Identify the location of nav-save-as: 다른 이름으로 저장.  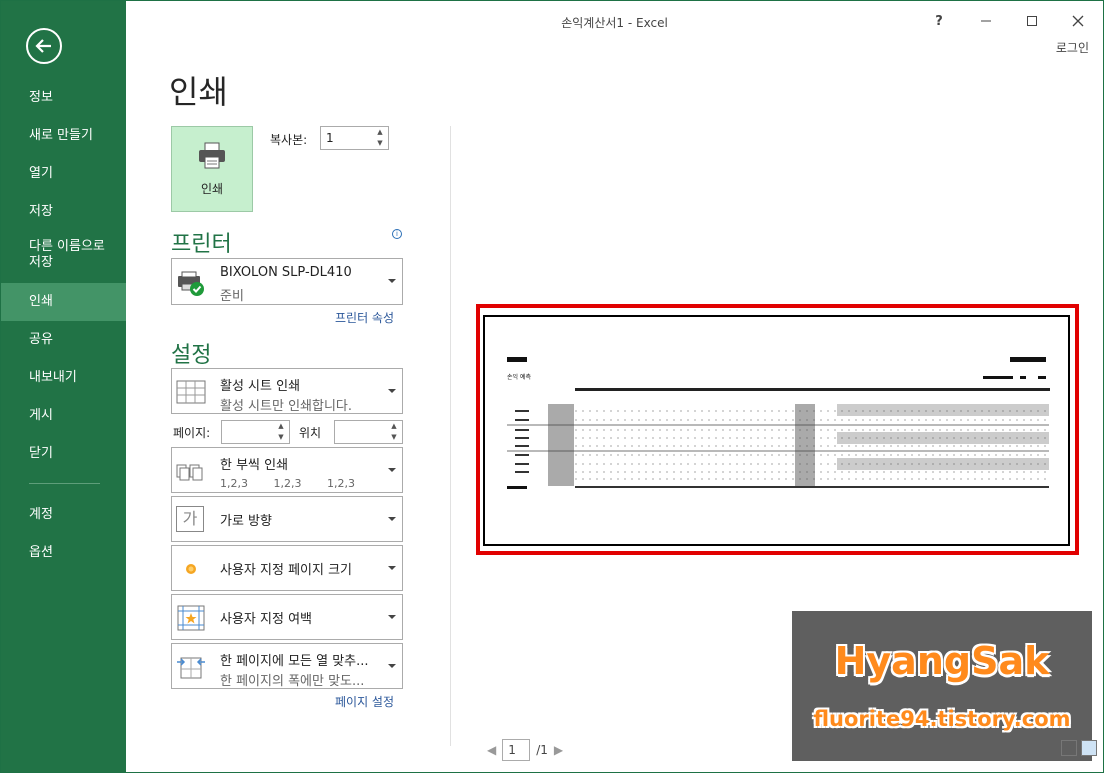
(63, 257).